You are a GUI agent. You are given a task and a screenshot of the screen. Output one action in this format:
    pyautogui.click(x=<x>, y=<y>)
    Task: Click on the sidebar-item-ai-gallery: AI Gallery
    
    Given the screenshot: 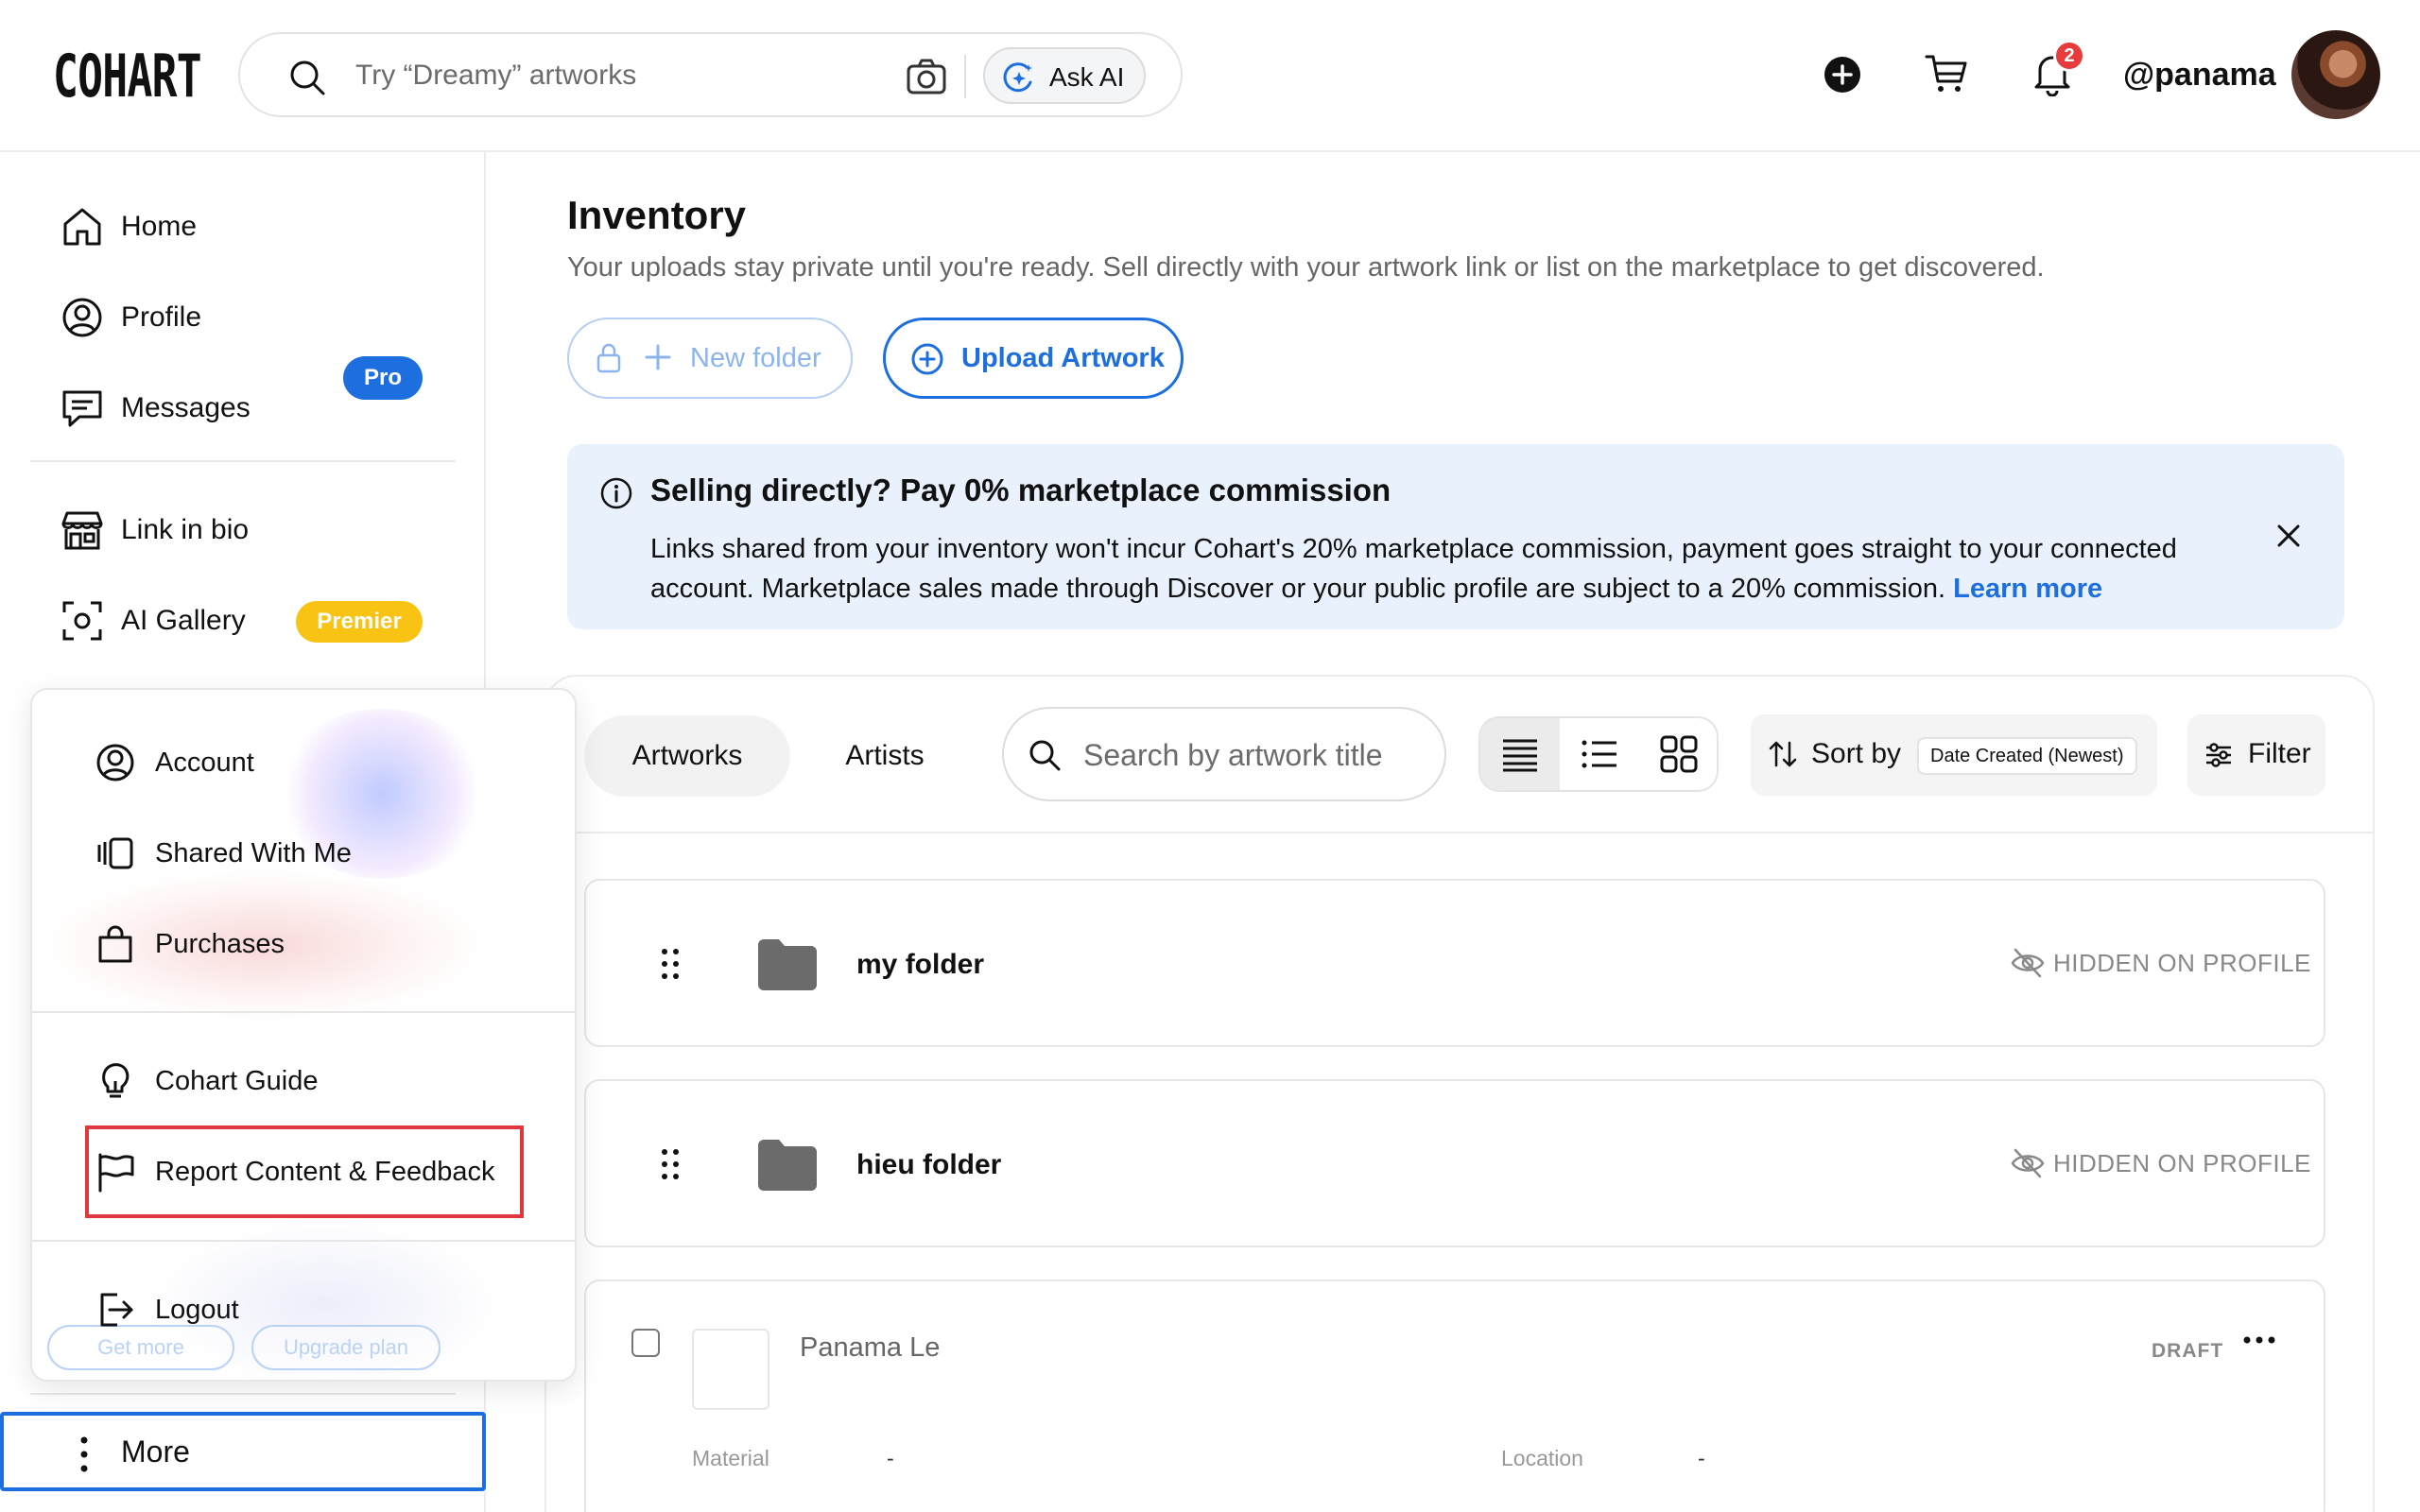 What is the action you would take?
    pyautogui.click(x=153, y=621)
    